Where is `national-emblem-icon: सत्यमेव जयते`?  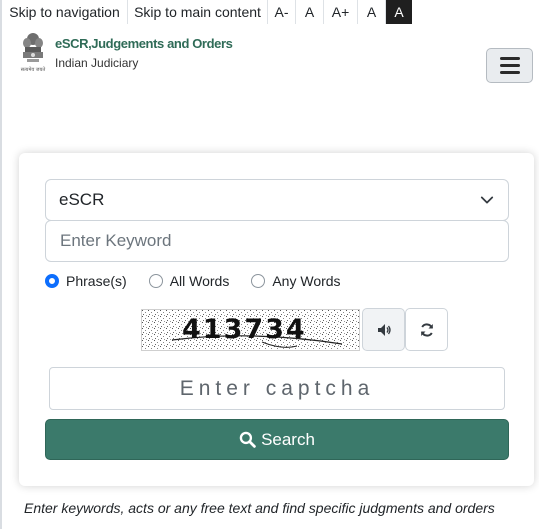 national-emblem-icon: सत्यमेव जयते is located at coordinates (33, 53).